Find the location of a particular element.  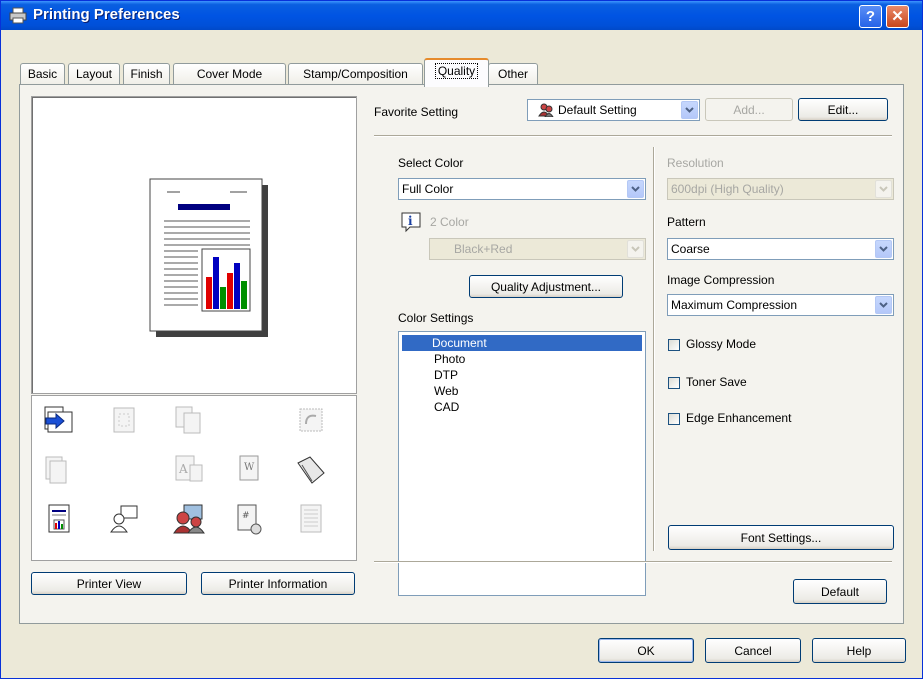

svg-text: W is located at coordinates (249, 467).